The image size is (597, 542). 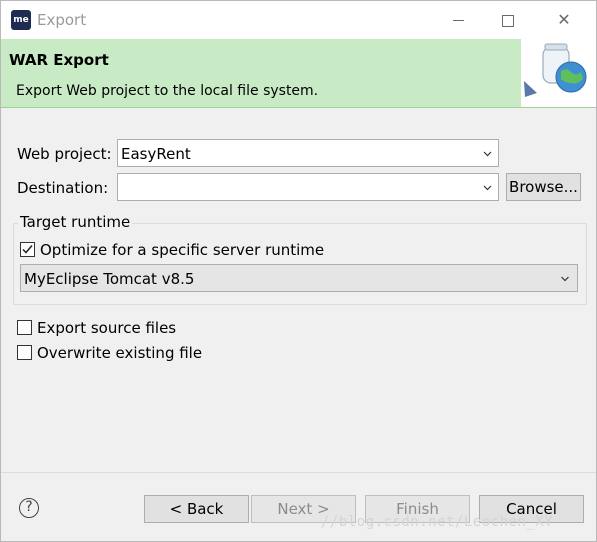 What do you see at coordinates (299, 278) in the screenshot?
I see `server-runtime-select: MyEclipse Tomcat v8.5` at bounding box center [299, 278].